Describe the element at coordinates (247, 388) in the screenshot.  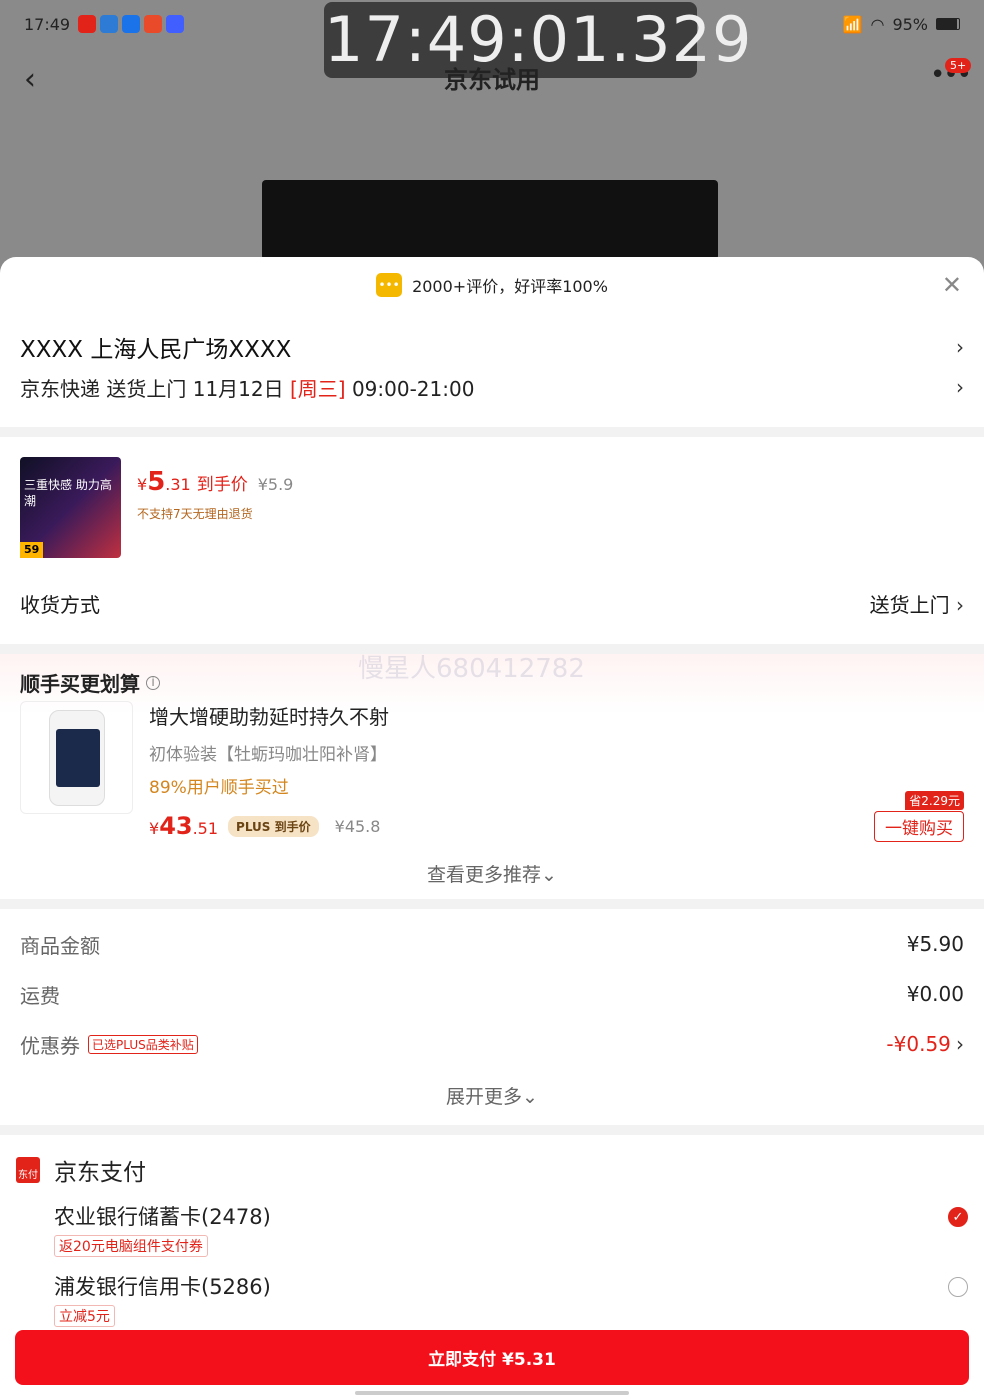
I see `delivery-info: 京东快递 送货上门 11月12日 [周三] 09:00-21:00` at that location.